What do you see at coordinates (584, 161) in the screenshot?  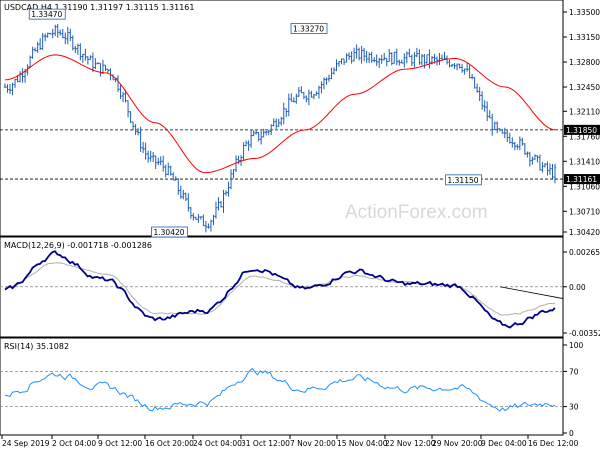 I see `price-axis-label: 1.31410` at bounding box center [584, 161].